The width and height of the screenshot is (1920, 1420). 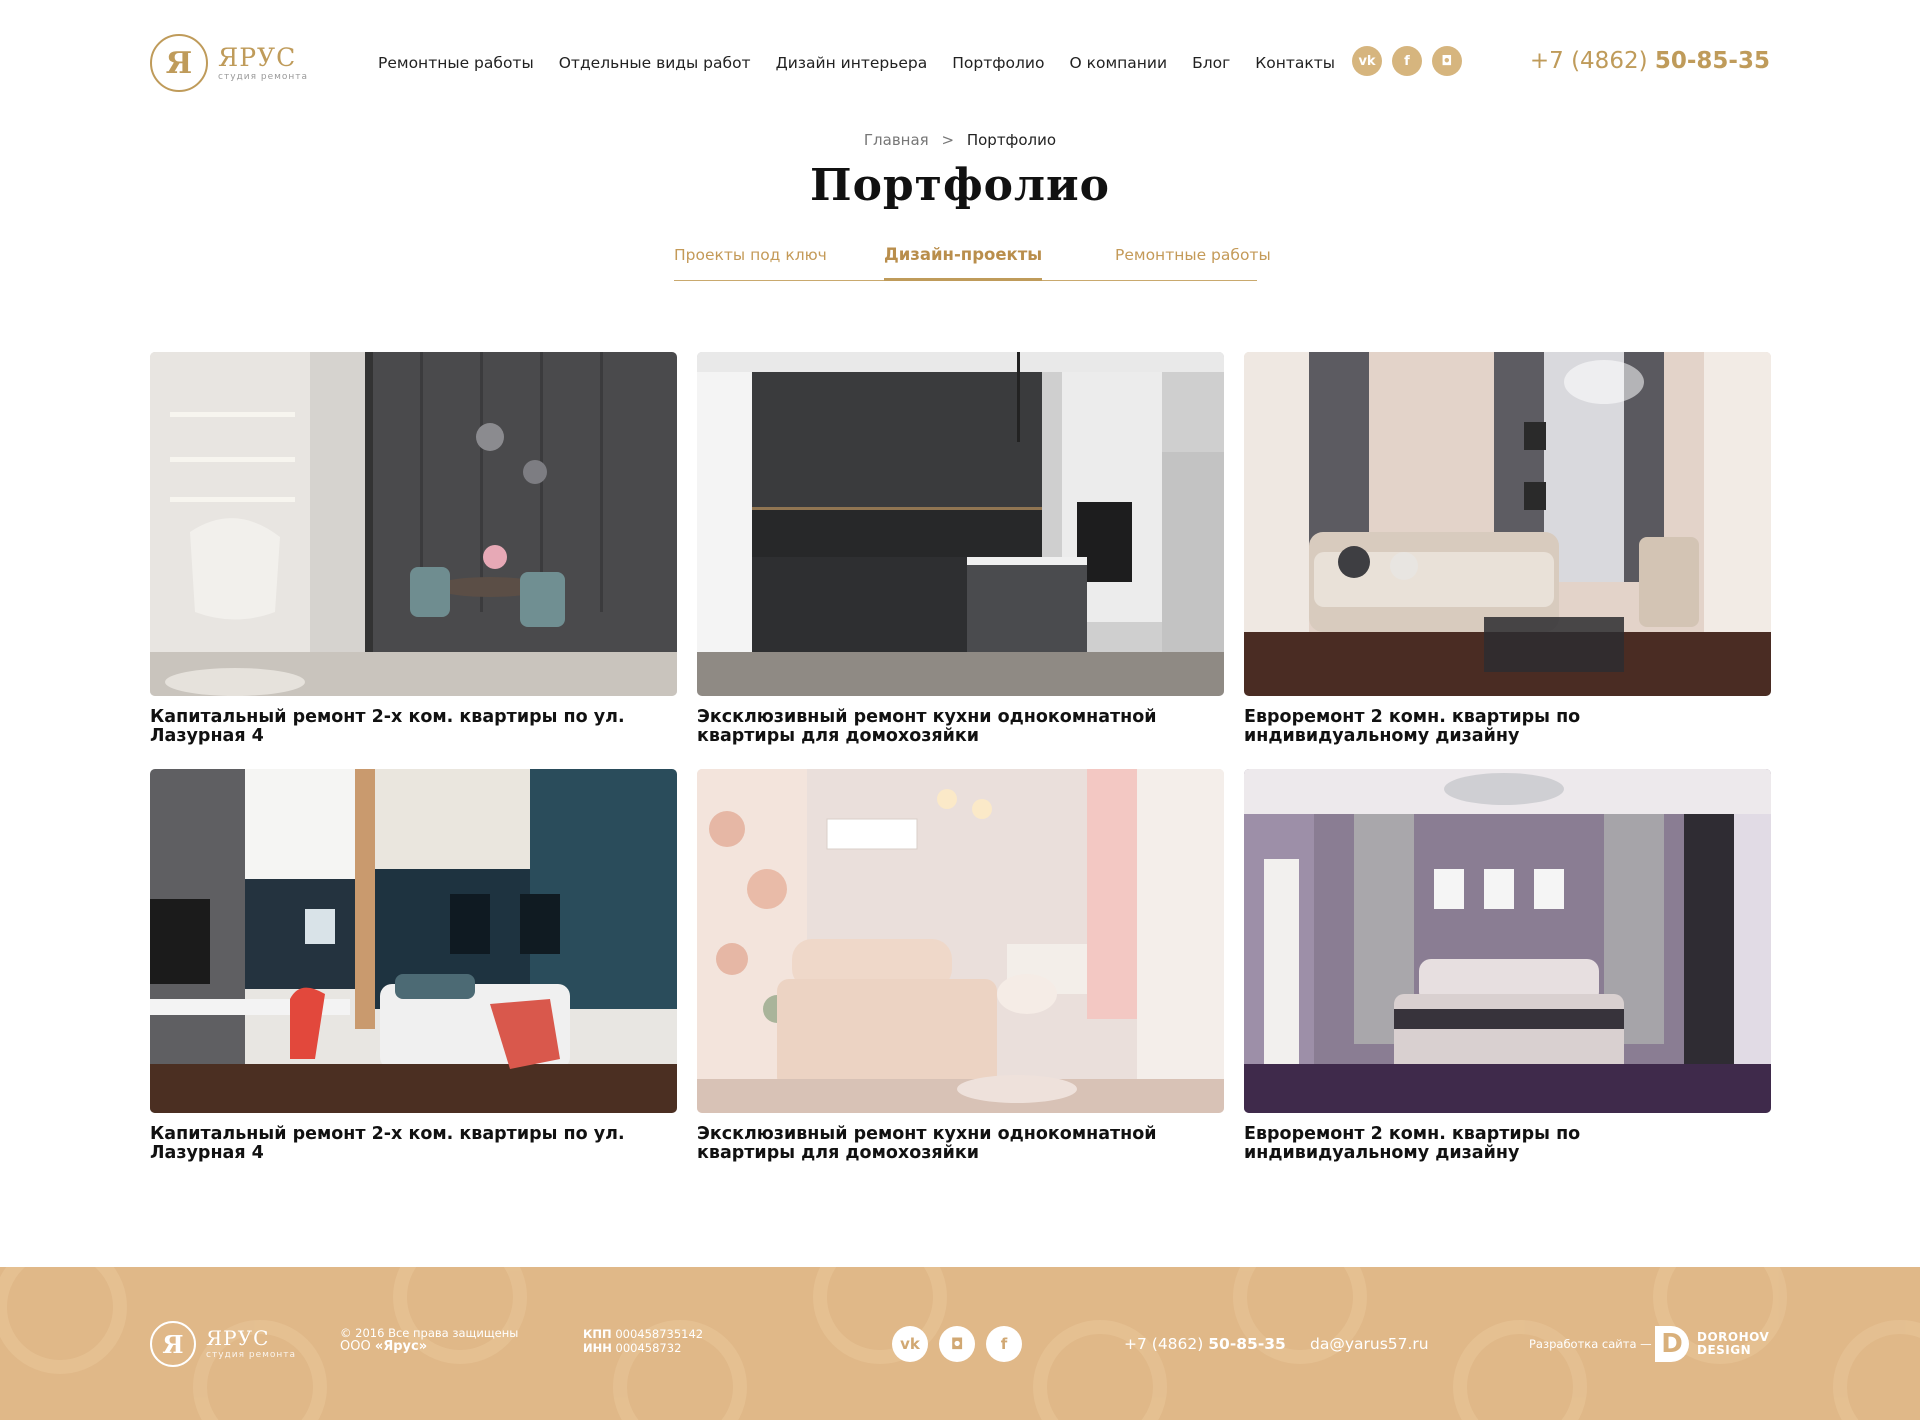 What do you see at coordinates (251, 1355) in the screenshot?
I see `footer-logo-subtitle: студия ремонта` at bounding box center [251, 1355].